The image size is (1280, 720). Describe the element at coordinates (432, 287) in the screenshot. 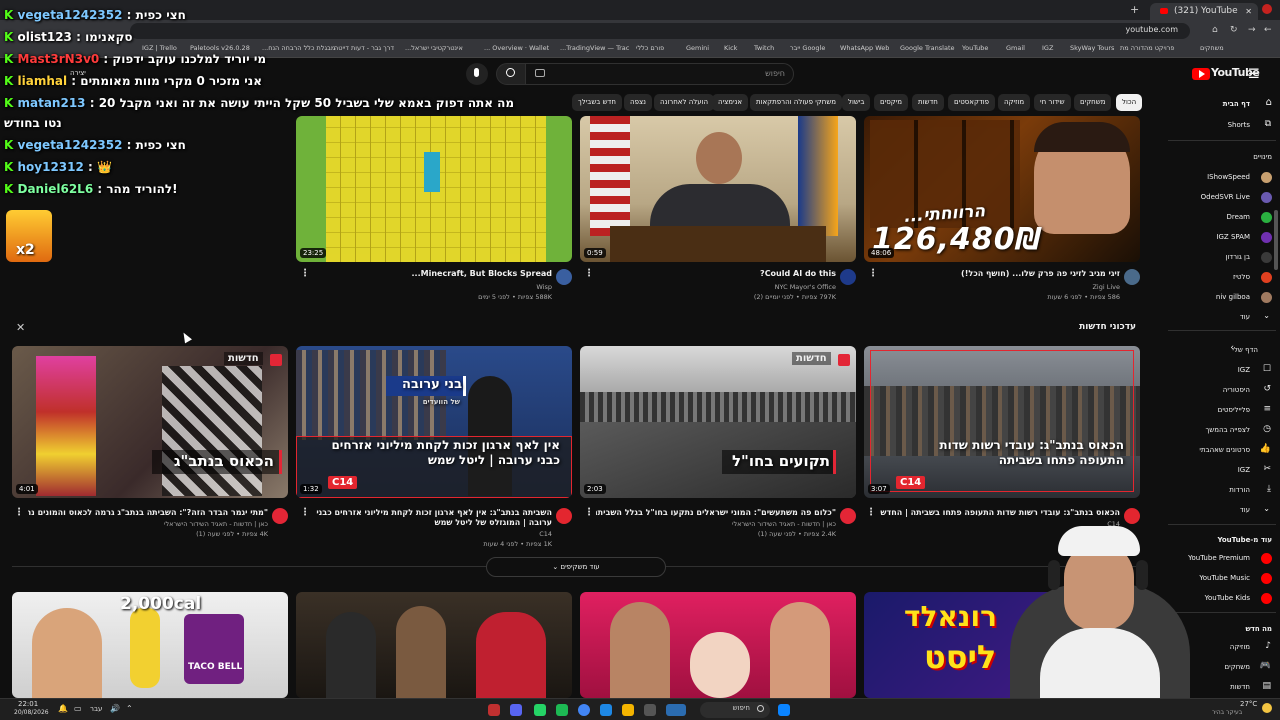

I see `channel-name: Wisp` at that location.